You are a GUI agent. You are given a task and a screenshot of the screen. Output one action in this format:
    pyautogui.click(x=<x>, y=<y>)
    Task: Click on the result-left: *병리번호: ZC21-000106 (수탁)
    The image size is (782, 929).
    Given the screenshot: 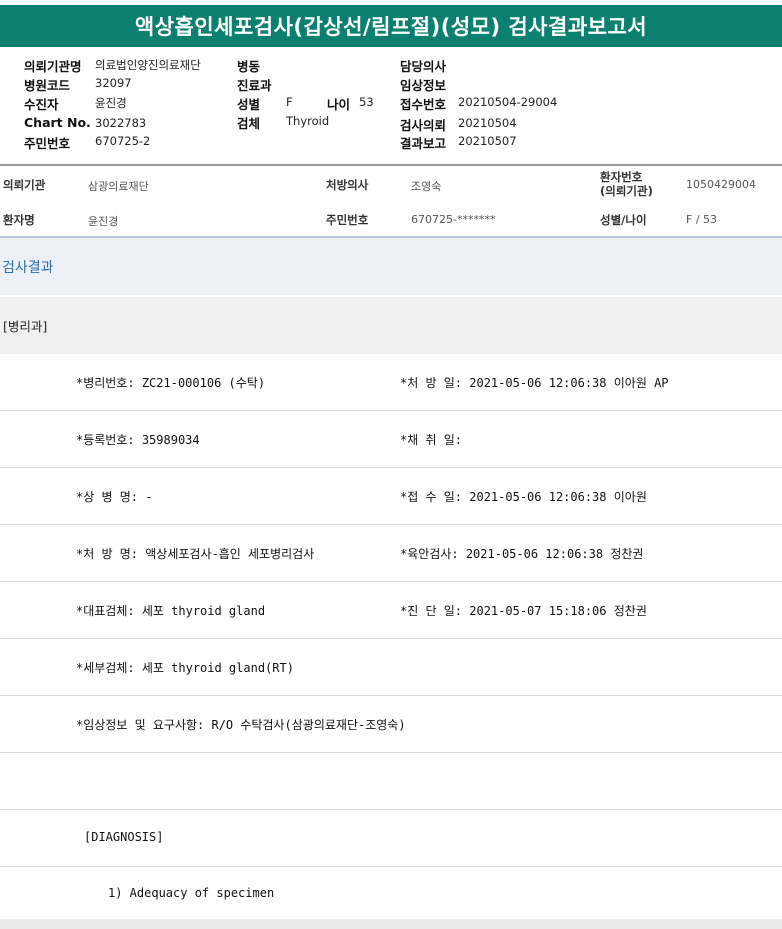 What is the action you would take?
    pyautogui.click(x=171, y=383)
    